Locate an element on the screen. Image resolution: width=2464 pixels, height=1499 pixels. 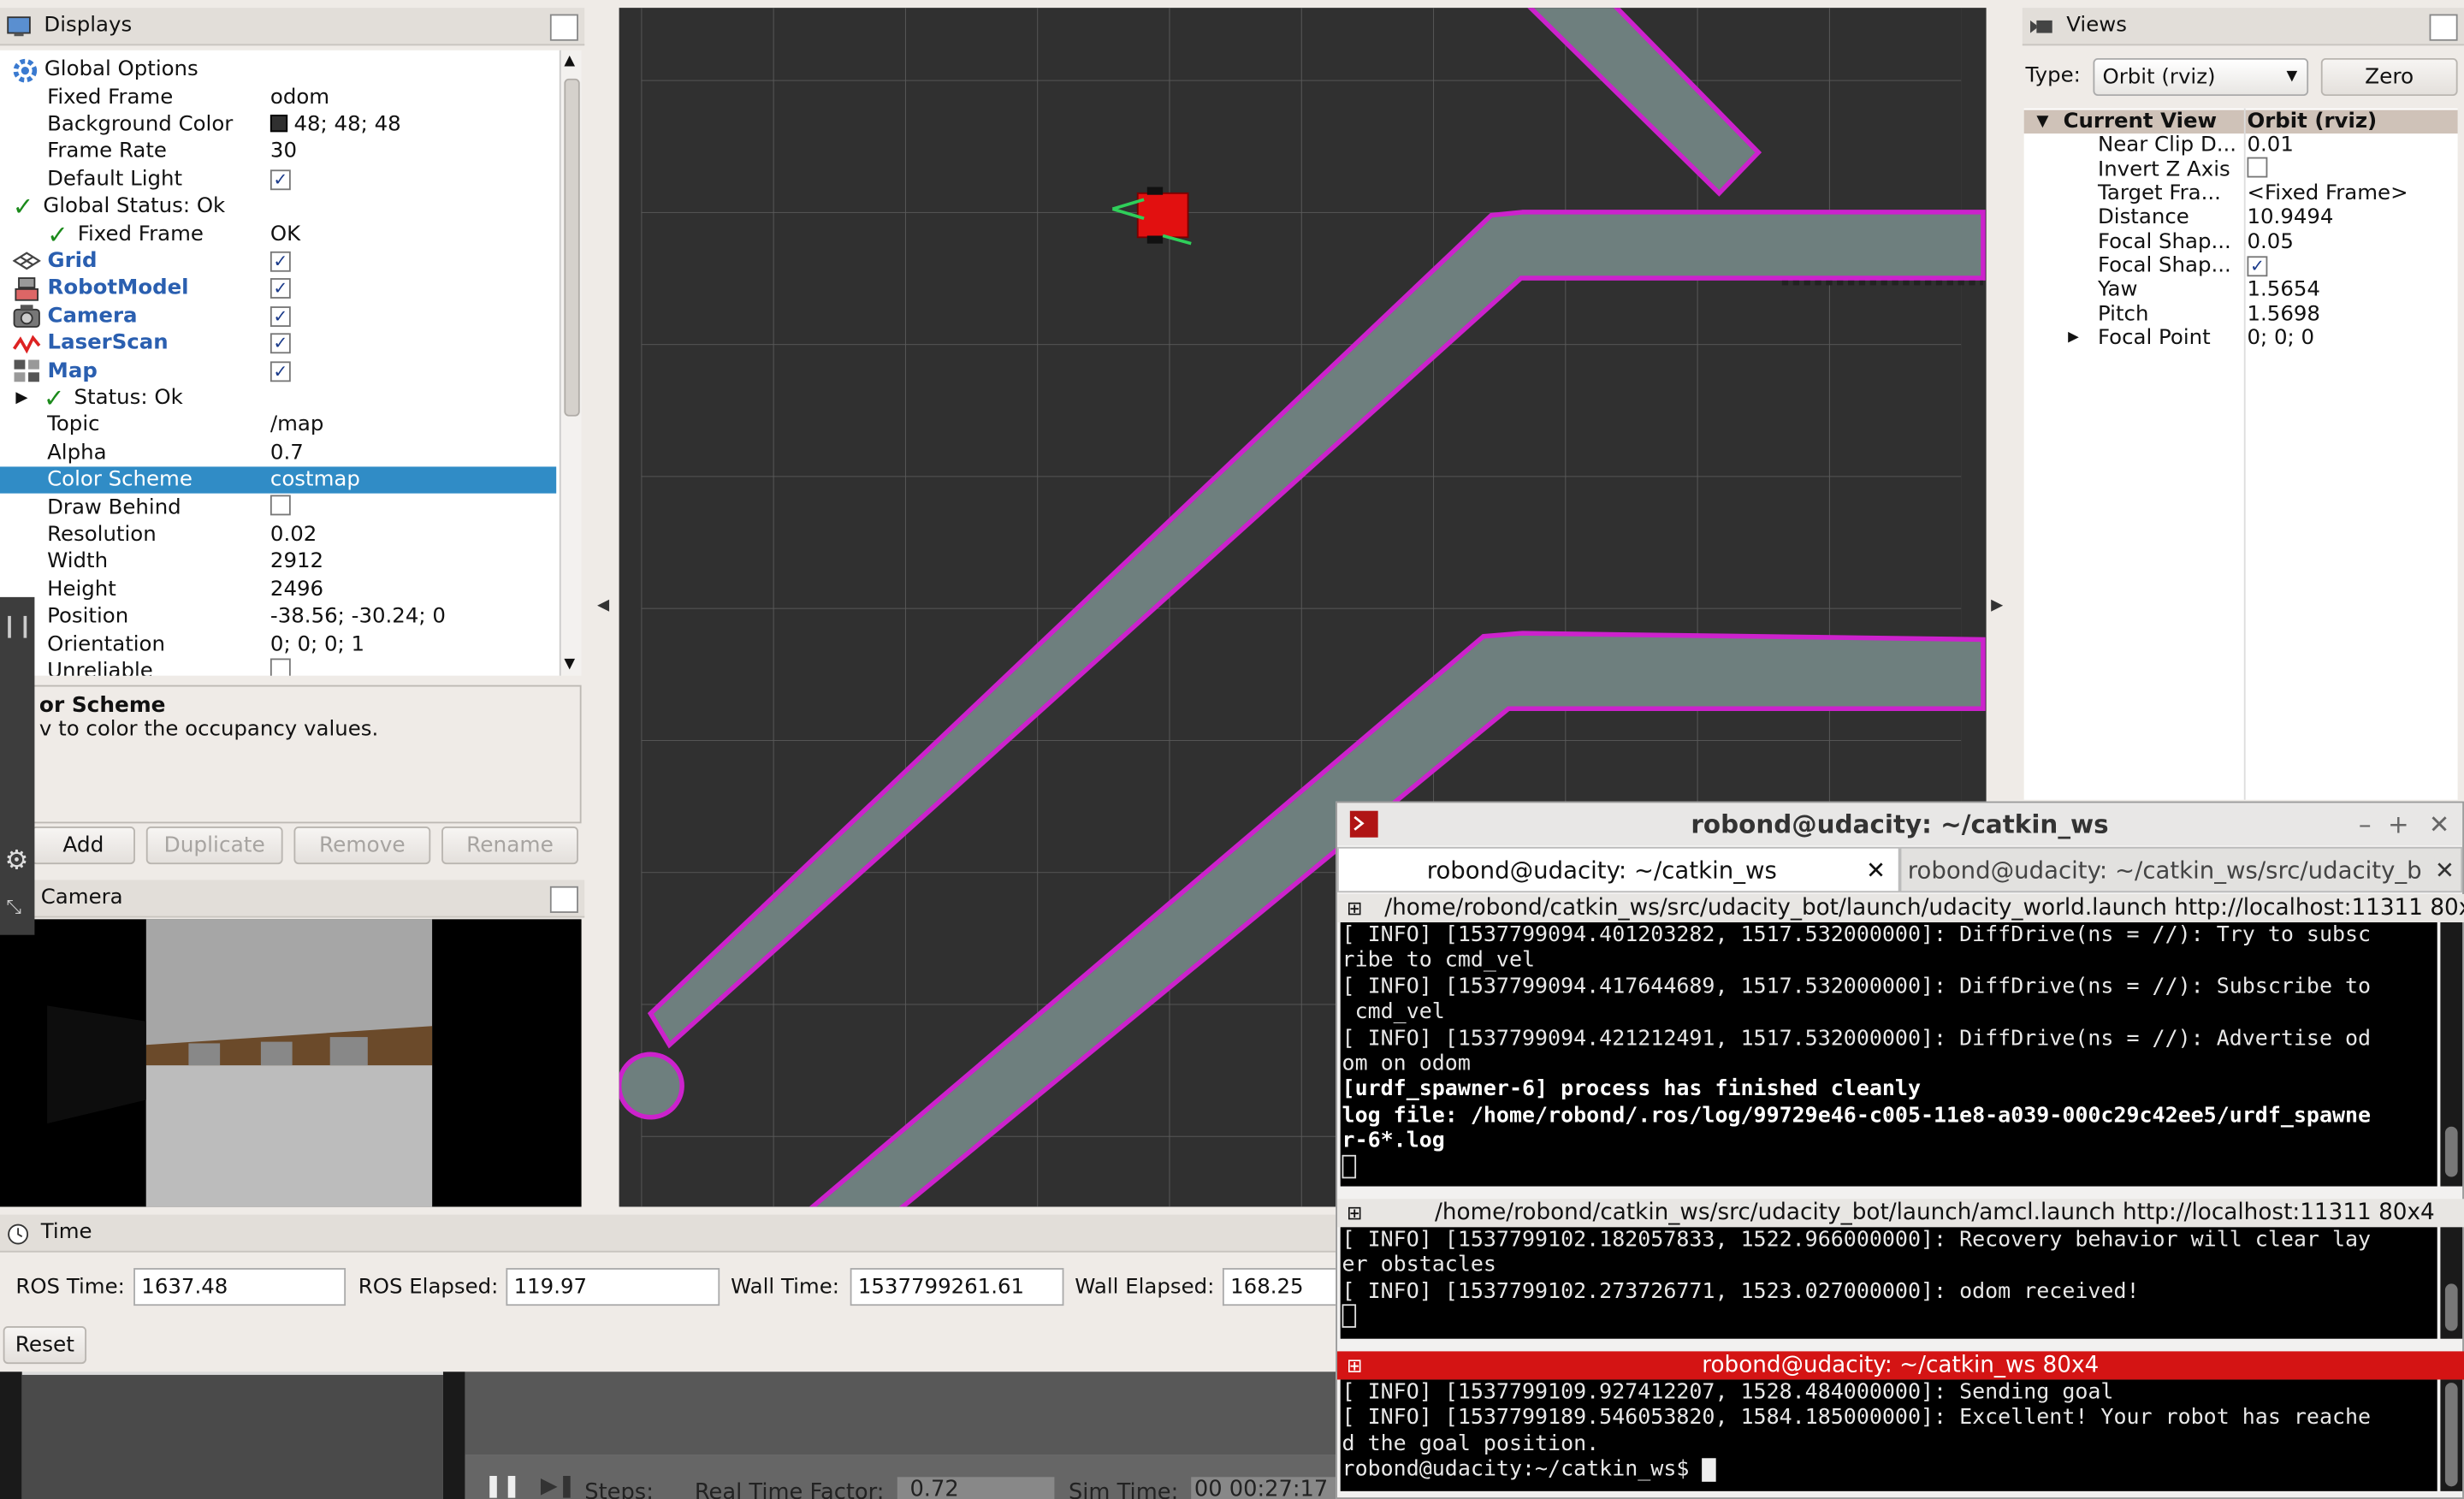
pause-icon is located at coordinates (17, 626).